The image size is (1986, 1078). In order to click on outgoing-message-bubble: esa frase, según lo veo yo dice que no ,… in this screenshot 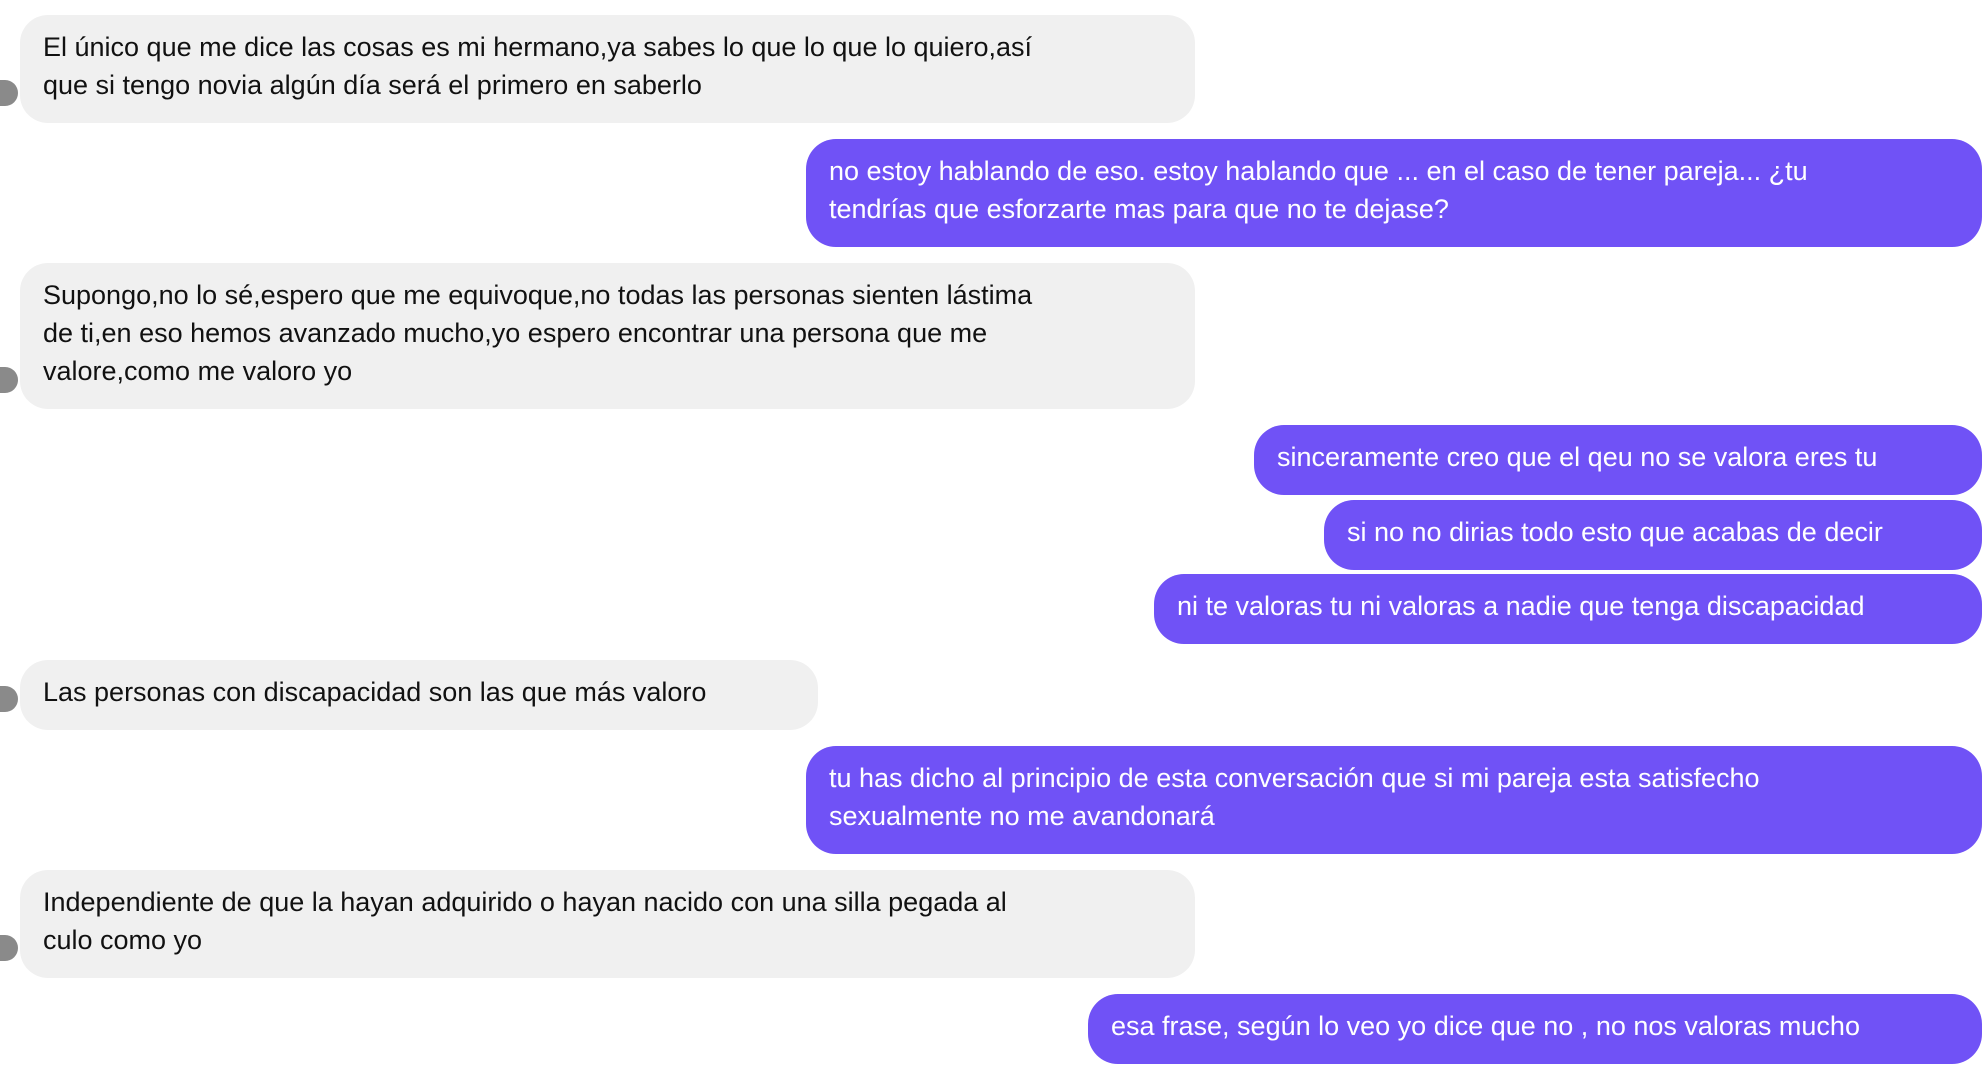, I will do `click(1535, 1029)`.